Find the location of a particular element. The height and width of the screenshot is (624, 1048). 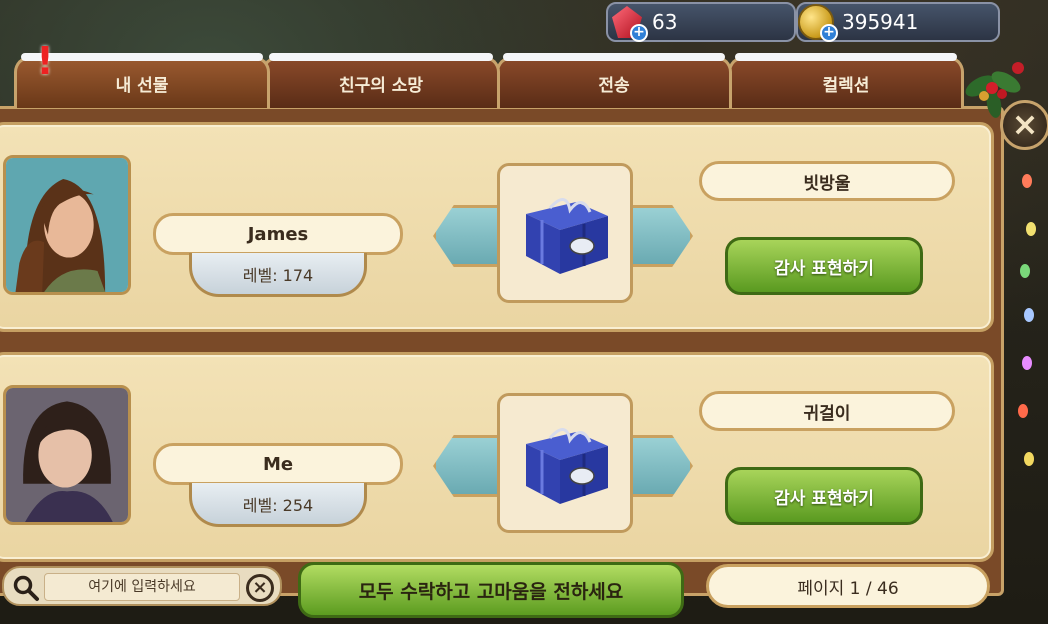

gift-item-name: 빗방울 is located at coordinates (827, 181).